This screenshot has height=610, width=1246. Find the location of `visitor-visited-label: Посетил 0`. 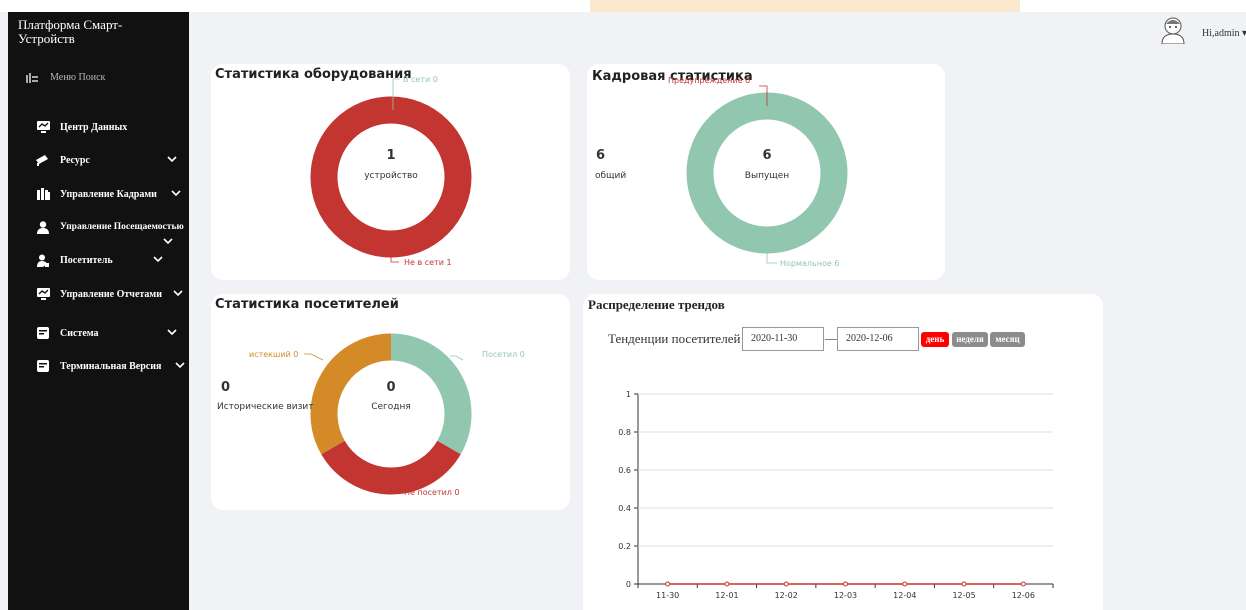

visitor-visited-label: Посетил 0 is located at coordinates (503, 354).